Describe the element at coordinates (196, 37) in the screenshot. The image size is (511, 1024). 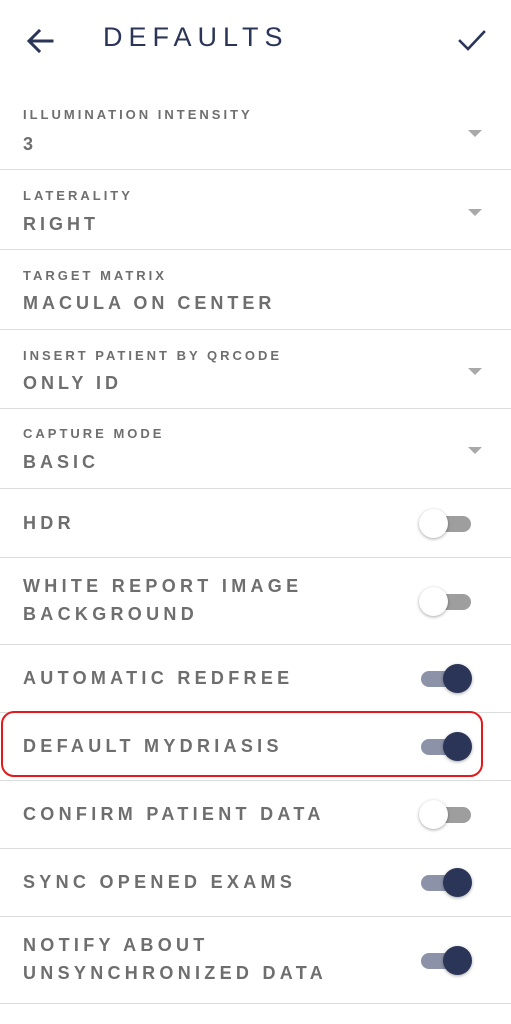
I see `page-title: DEFAULTS` at that location.